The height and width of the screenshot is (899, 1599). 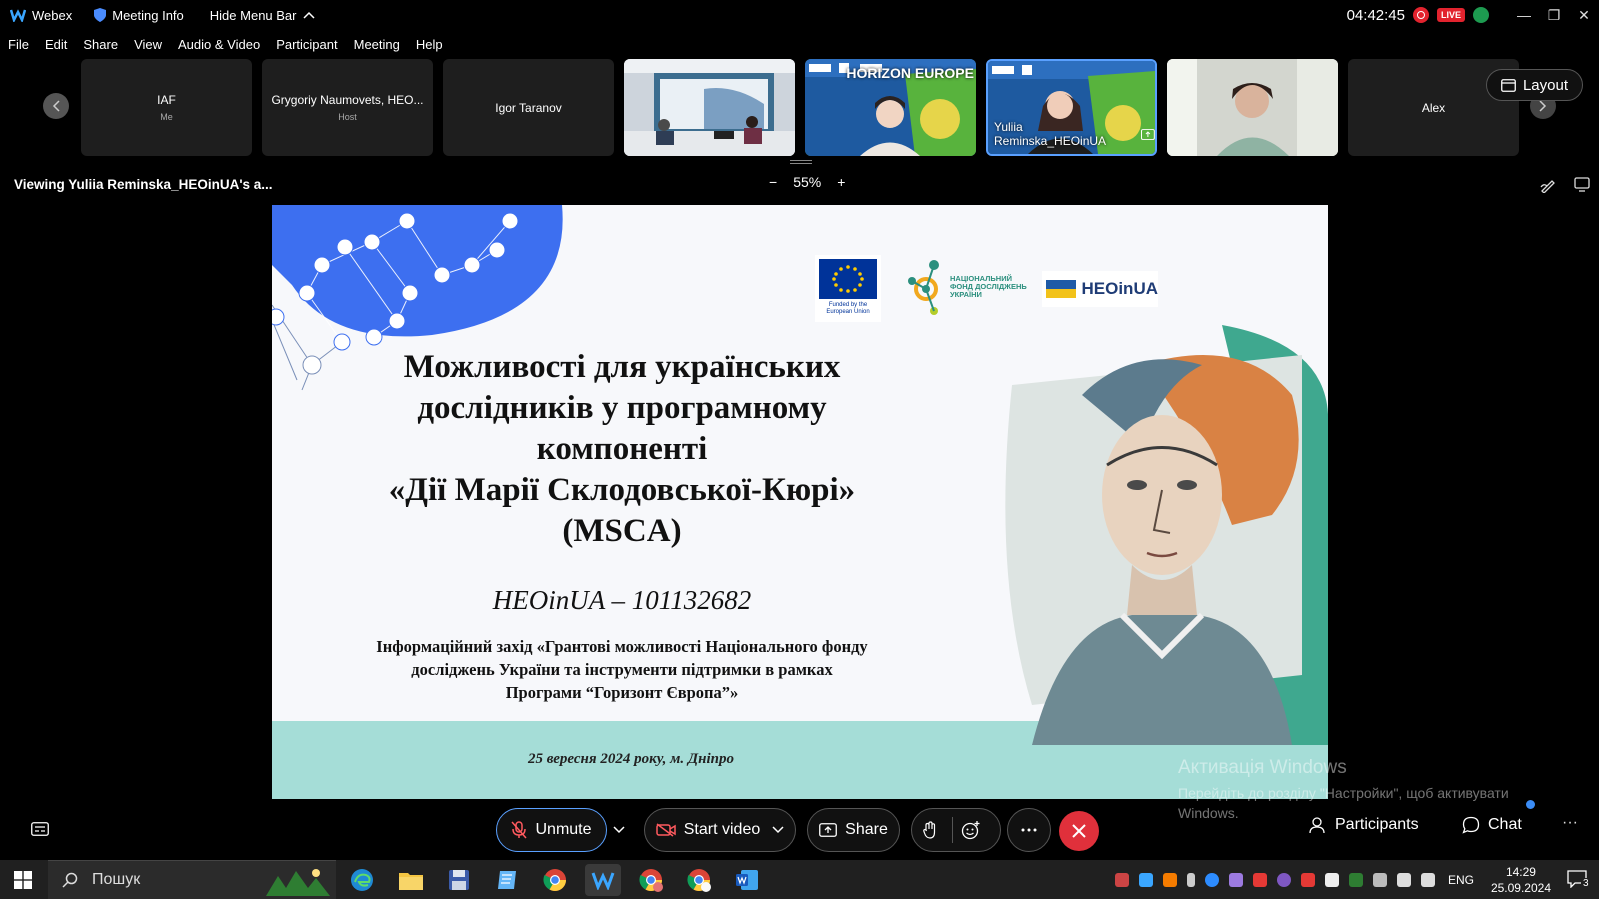 I want to click on notes-app-icon, so click(x=507, y=880).